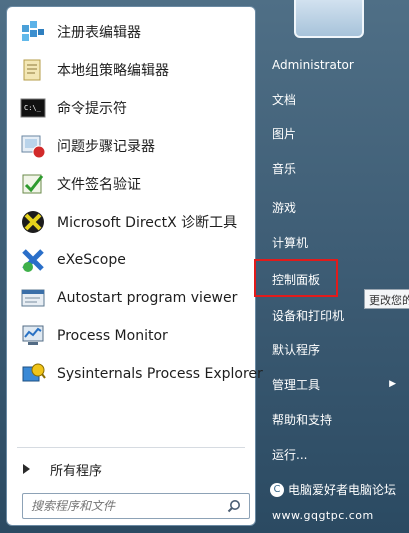 The image size is (409, 533). What do you see at coordinates (335, 349) in the screenshot?
I see `right-item-default-programs: 默认程序` at bounding box center [335, 349].